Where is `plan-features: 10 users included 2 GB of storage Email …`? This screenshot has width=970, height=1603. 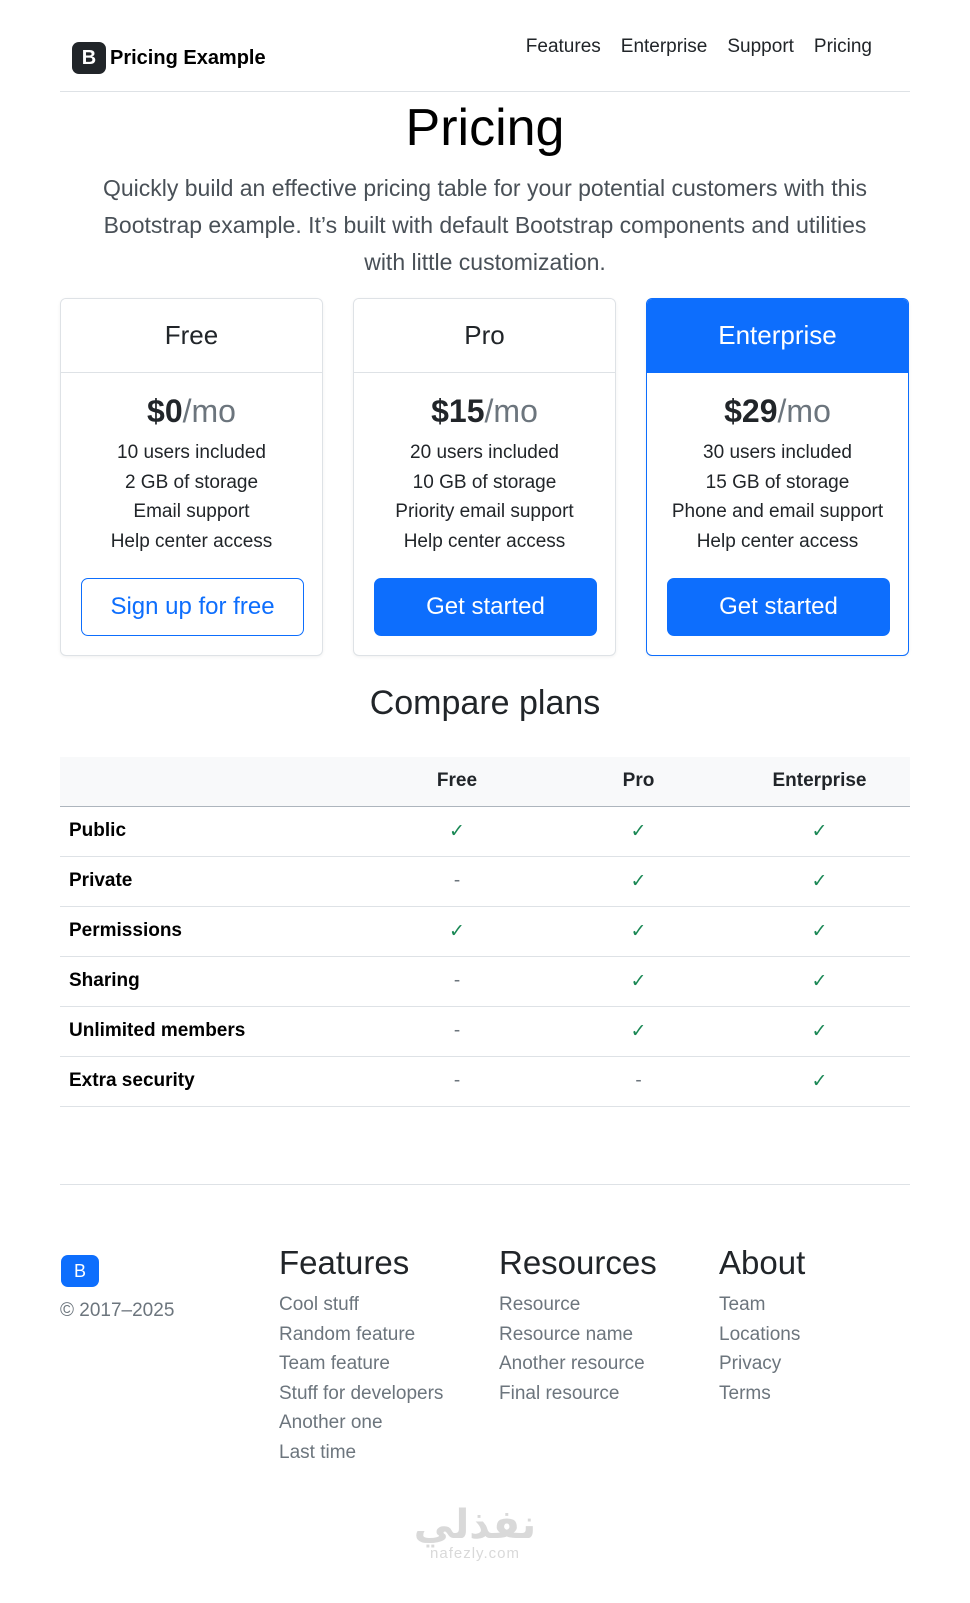 plan-features: 10 users included 2 GB of storage Email … is located at coordinates (191, 497).